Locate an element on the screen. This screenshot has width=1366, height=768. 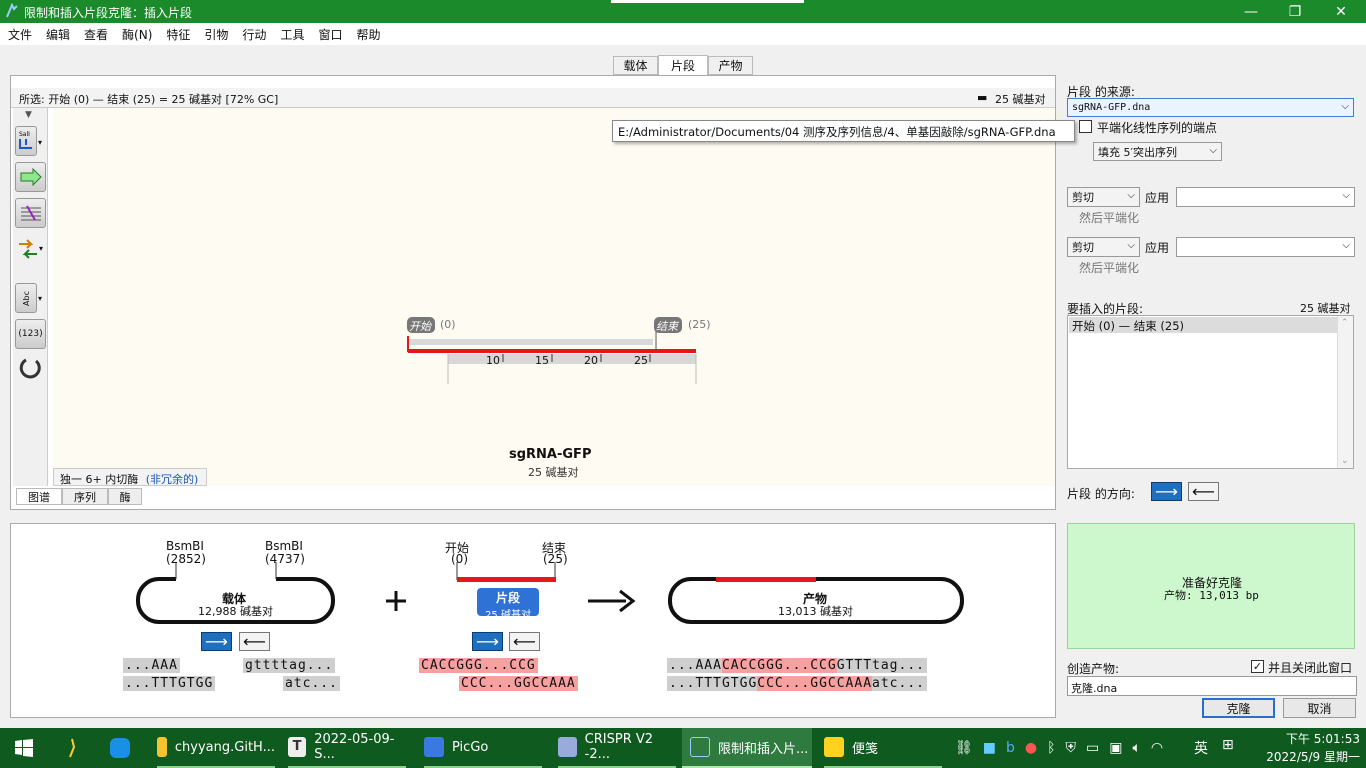
orf-tool-button is located at coordinates (30, 213).